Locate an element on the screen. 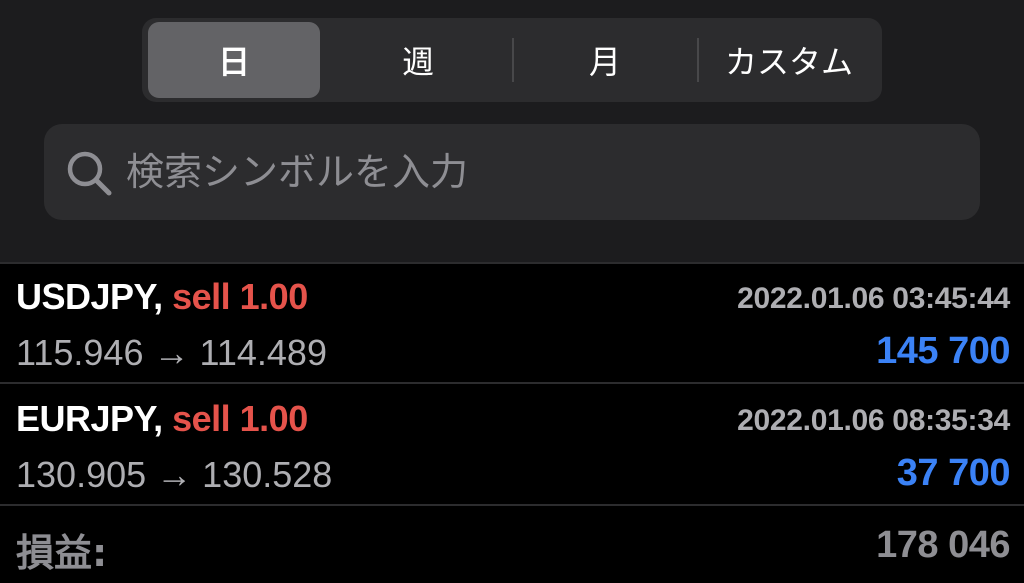  tab-week: 週 is located at coordinates (418, 60).